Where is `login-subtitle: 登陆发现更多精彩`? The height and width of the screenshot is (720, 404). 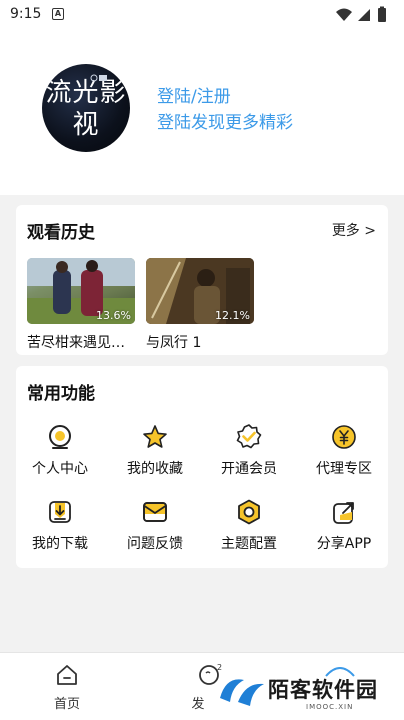 login-subtitle: 登陆发现更多精彩 is located at coordinates (225, 120).